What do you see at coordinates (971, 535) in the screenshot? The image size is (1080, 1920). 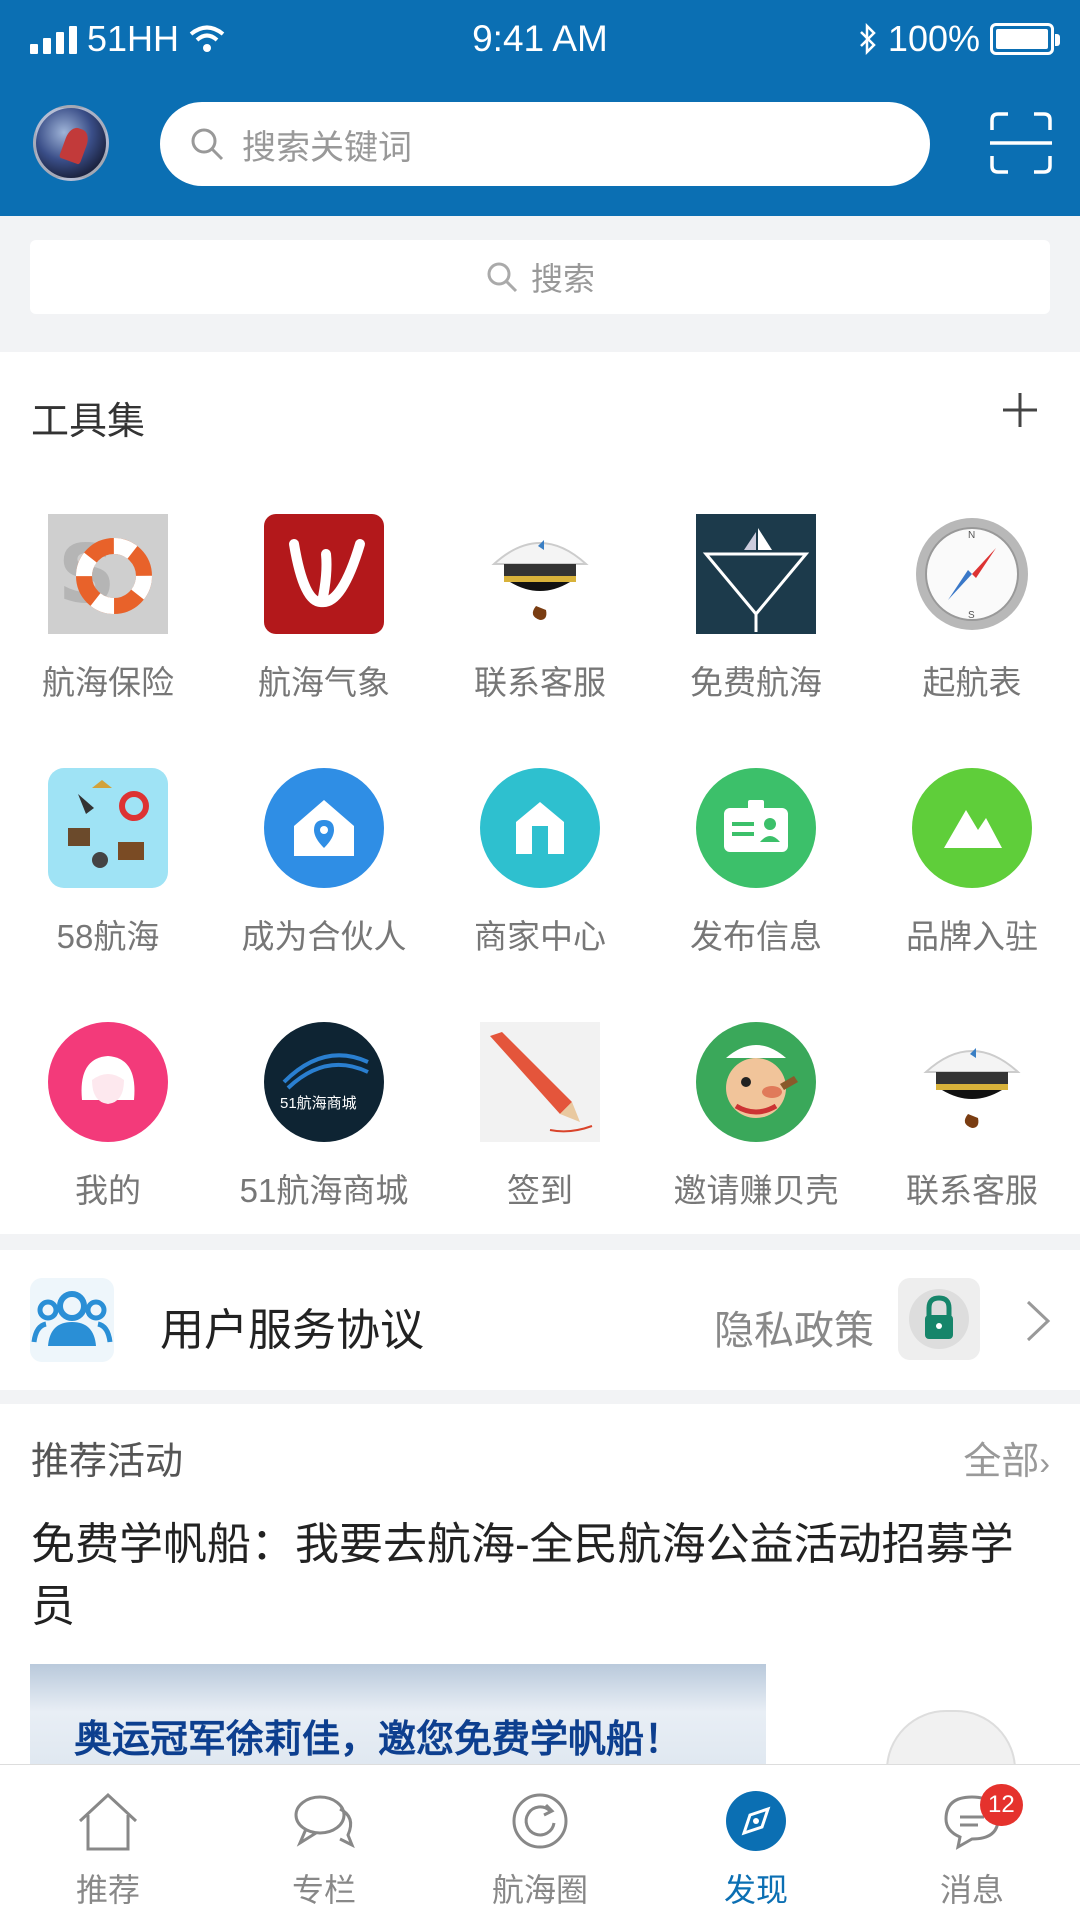 I see `svg-text: N` at bounding box center [971, 535].